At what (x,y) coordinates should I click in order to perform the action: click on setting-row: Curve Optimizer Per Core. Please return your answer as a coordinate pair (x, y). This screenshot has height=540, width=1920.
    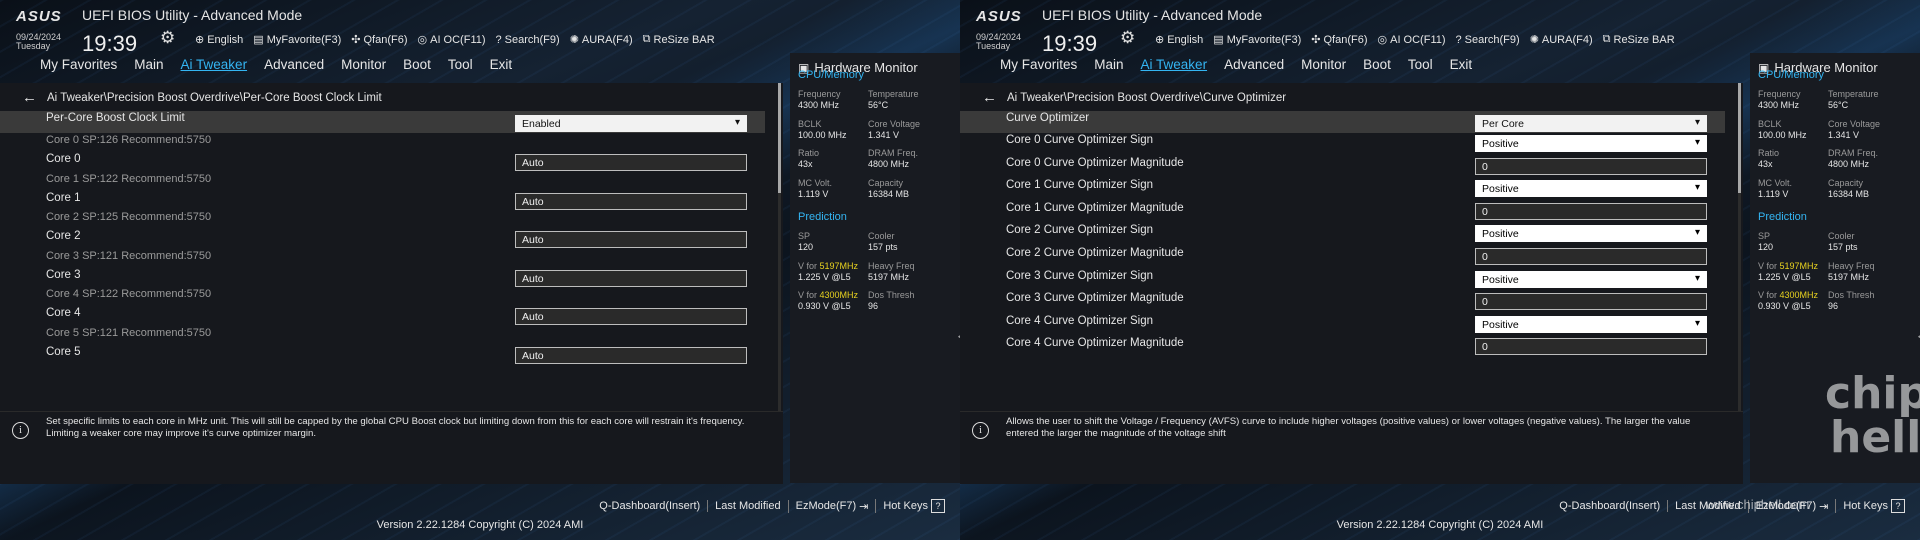
    Looking at the image, I should click on (1342, 122).